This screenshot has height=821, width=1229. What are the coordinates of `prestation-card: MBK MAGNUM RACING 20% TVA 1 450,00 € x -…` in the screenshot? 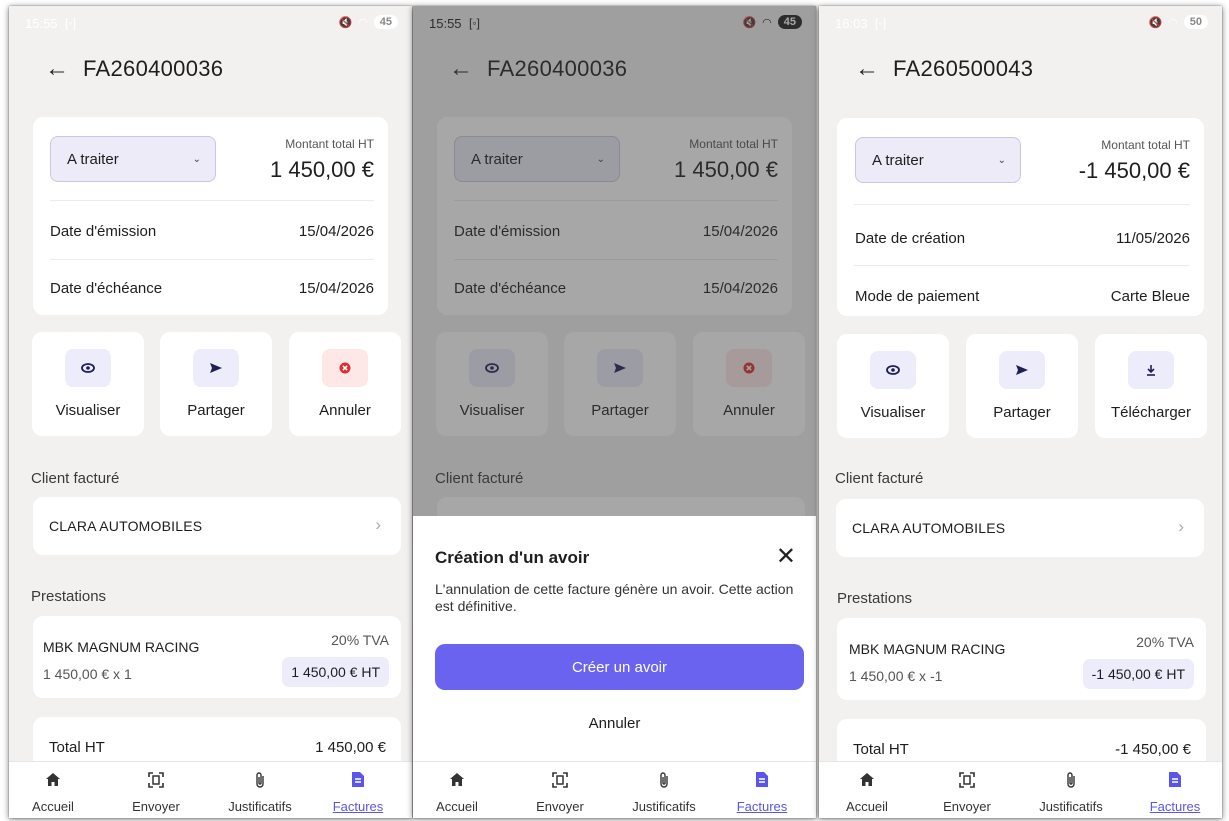 It's located at (1021, 659).